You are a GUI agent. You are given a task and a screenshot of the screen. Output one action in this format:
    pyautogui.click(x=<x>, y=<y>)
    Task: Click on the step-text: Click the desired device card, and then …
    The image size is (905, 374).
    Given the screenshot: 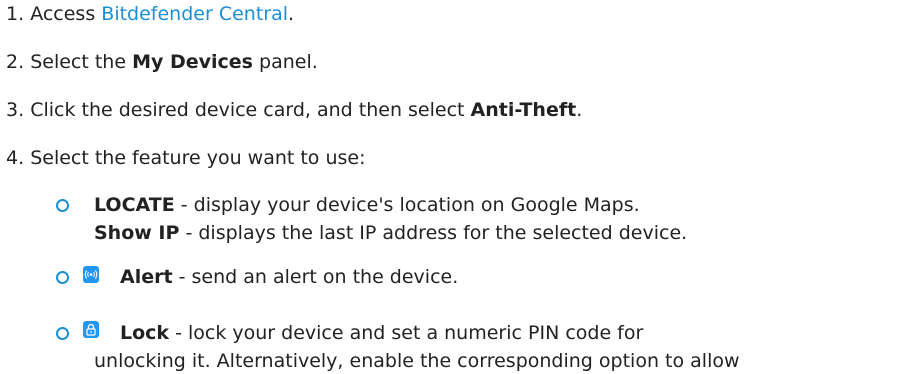 What is the action you would take?
    pyautogui.click(x=250, y=110)
    